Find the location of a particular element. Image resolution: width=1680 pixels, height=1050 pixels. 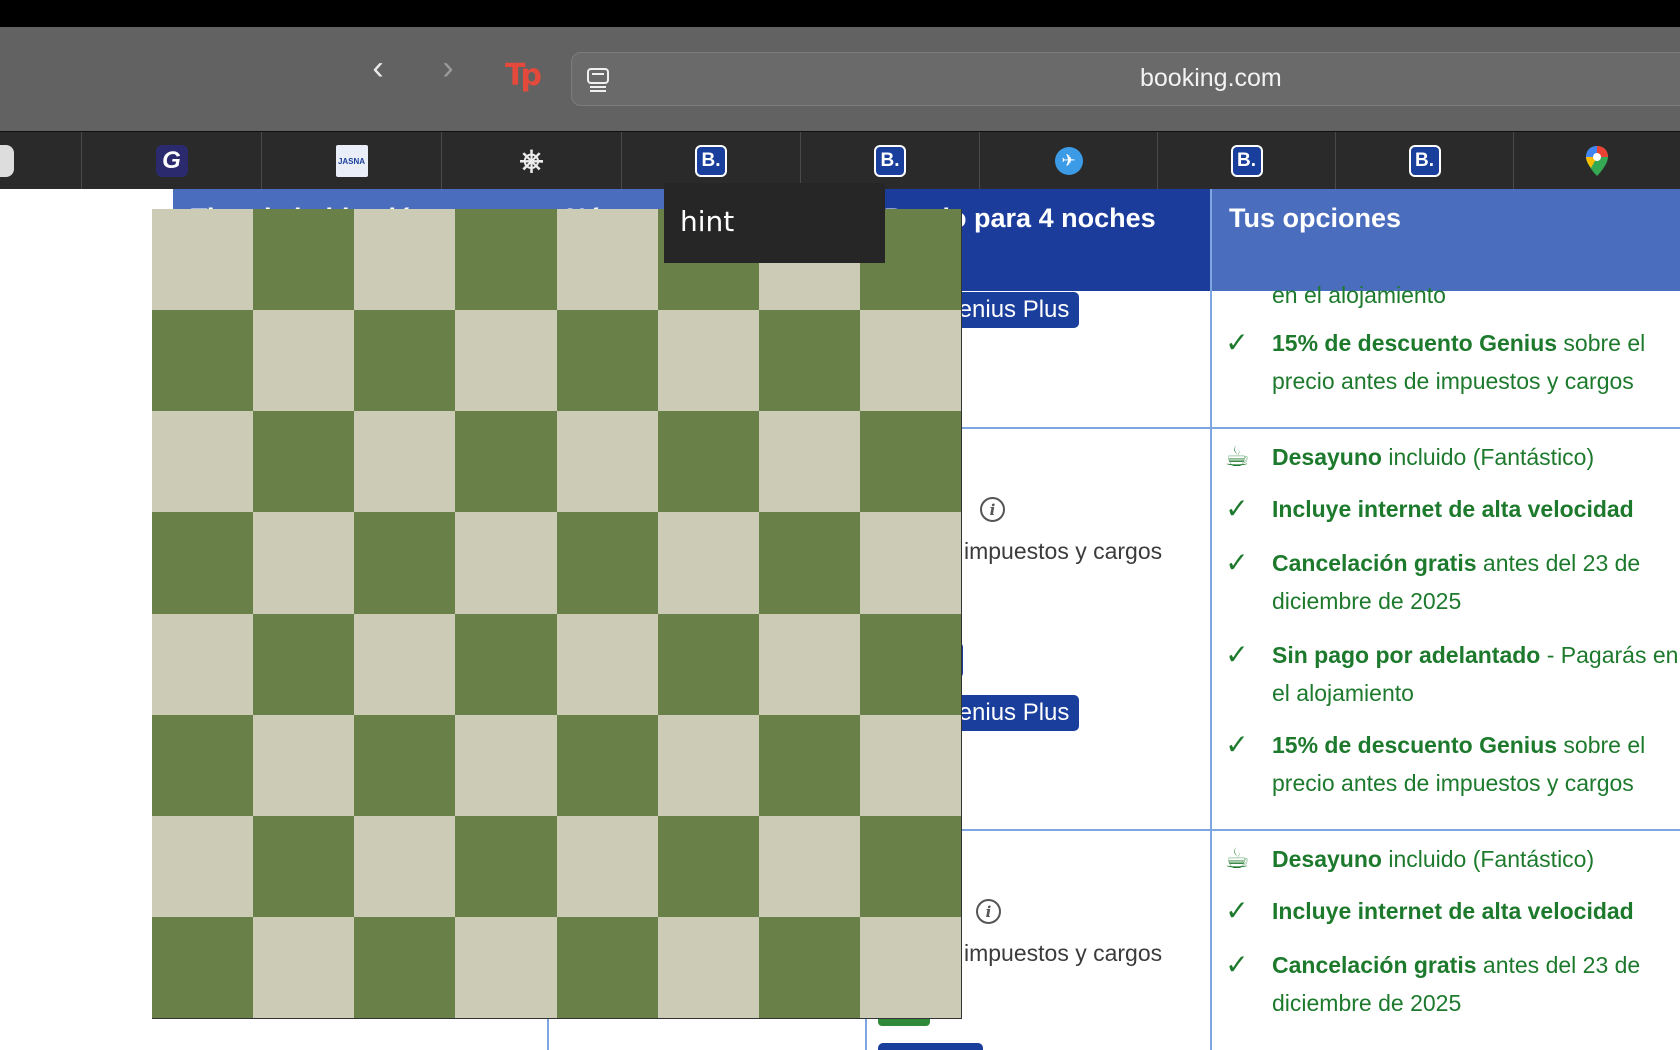

hint-button: hint is located at coordinates (774, 223).